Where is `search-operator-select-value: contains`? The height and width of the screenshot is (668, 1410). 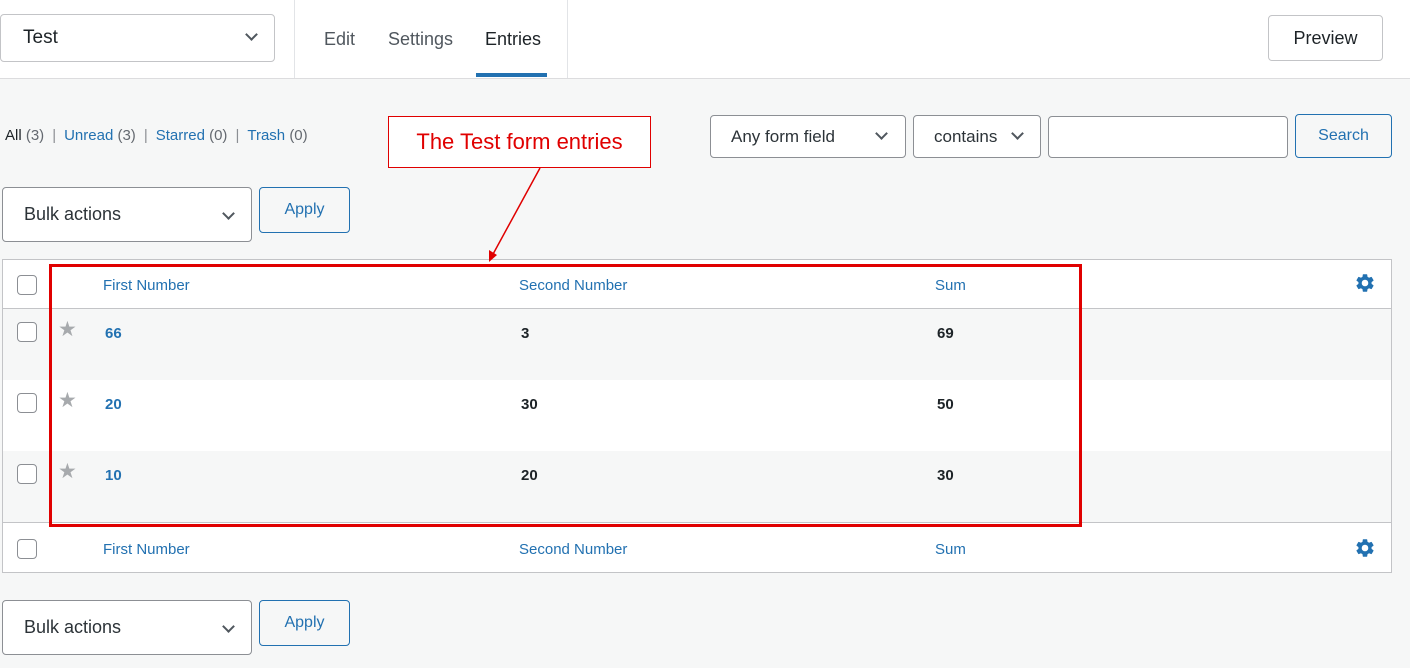
search-operator-select-value: contains is located at coordinates (966, 136).